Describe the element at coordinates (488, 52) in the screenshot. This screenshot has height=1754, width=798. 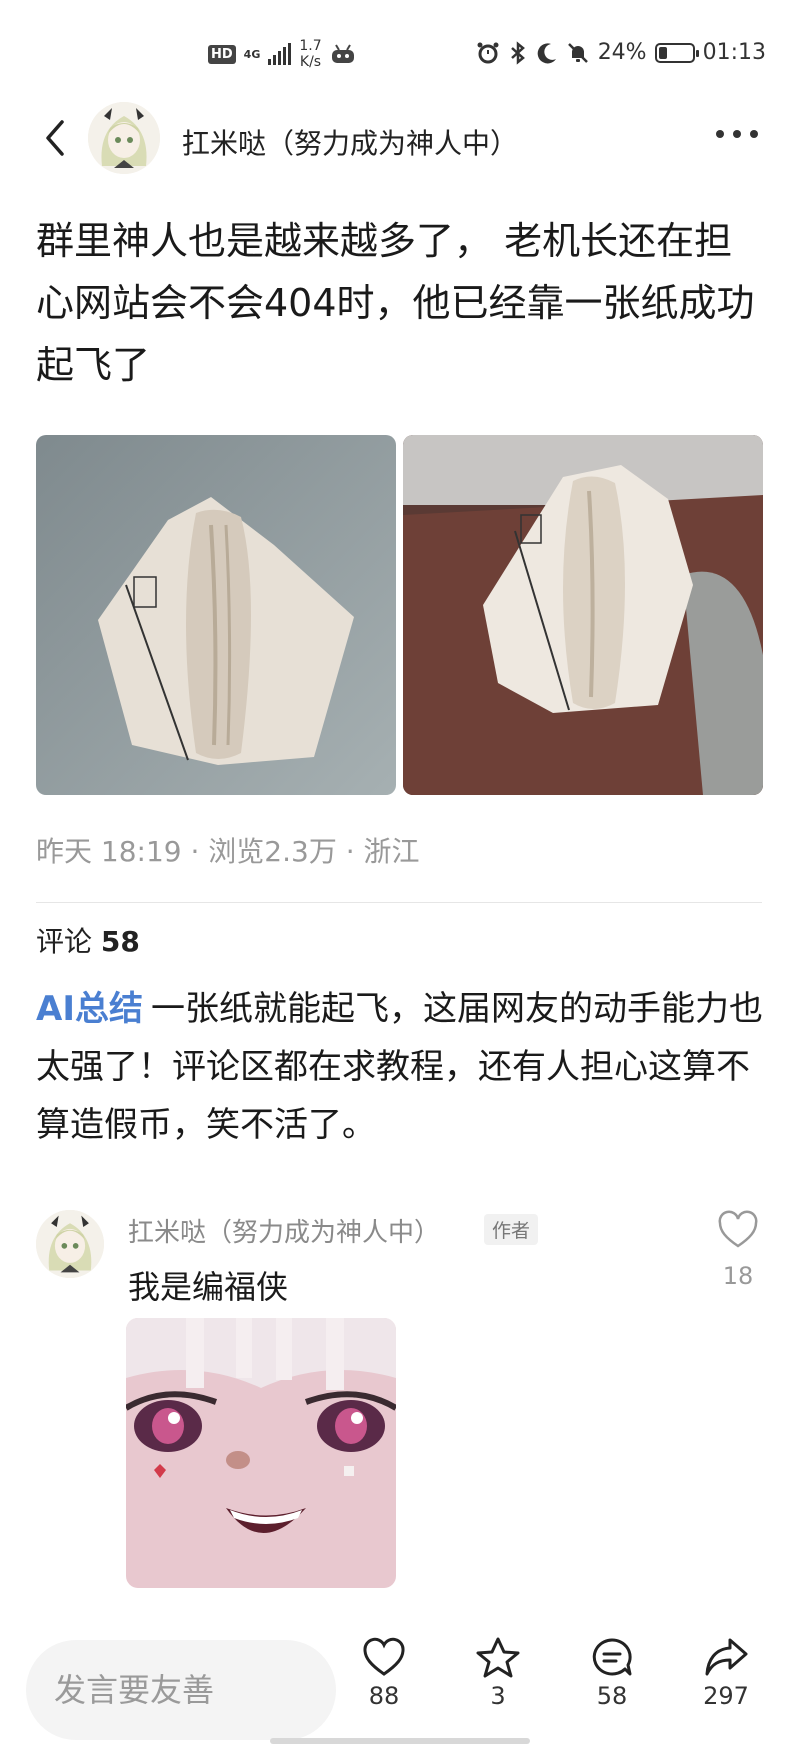
I see `alarm-icon` at that location.